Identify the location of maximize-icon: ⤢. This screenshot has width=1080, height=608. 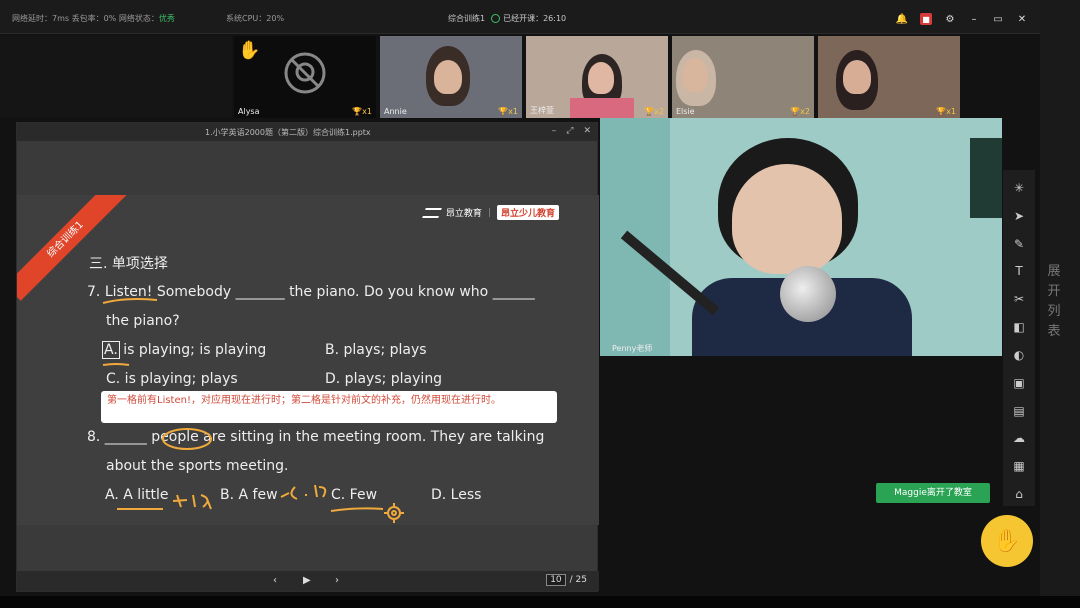
(569, 131).